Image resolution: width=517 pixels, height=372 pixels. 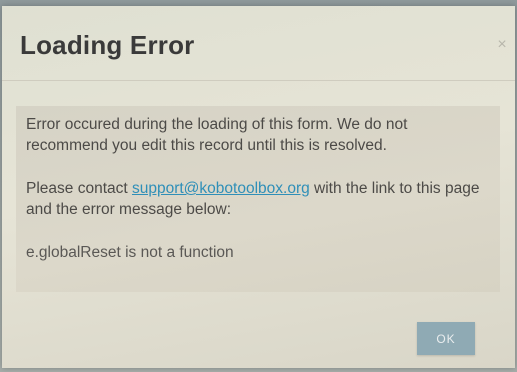 What do you see at coordinates (130, 252) in the screenshot?
I see `error-message: e.globalReset is not a function` at bounding box center [130, 252].